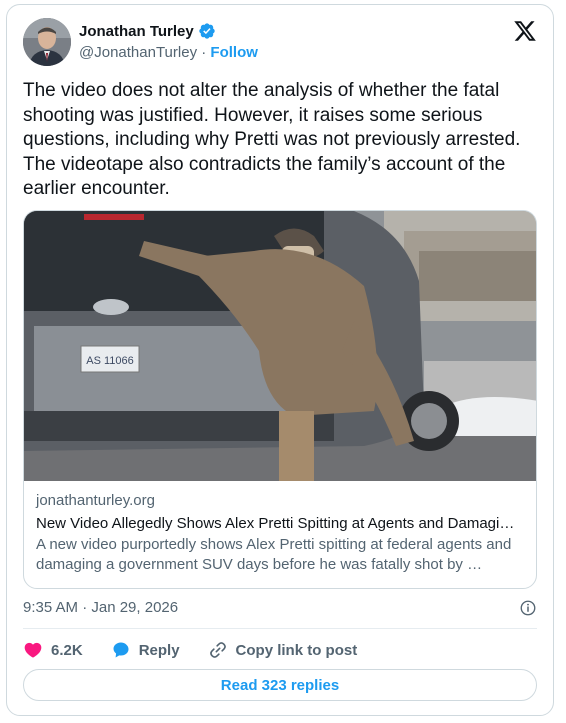 The image size is (566, 723). I want to click on info-icon, so click(528, 608).